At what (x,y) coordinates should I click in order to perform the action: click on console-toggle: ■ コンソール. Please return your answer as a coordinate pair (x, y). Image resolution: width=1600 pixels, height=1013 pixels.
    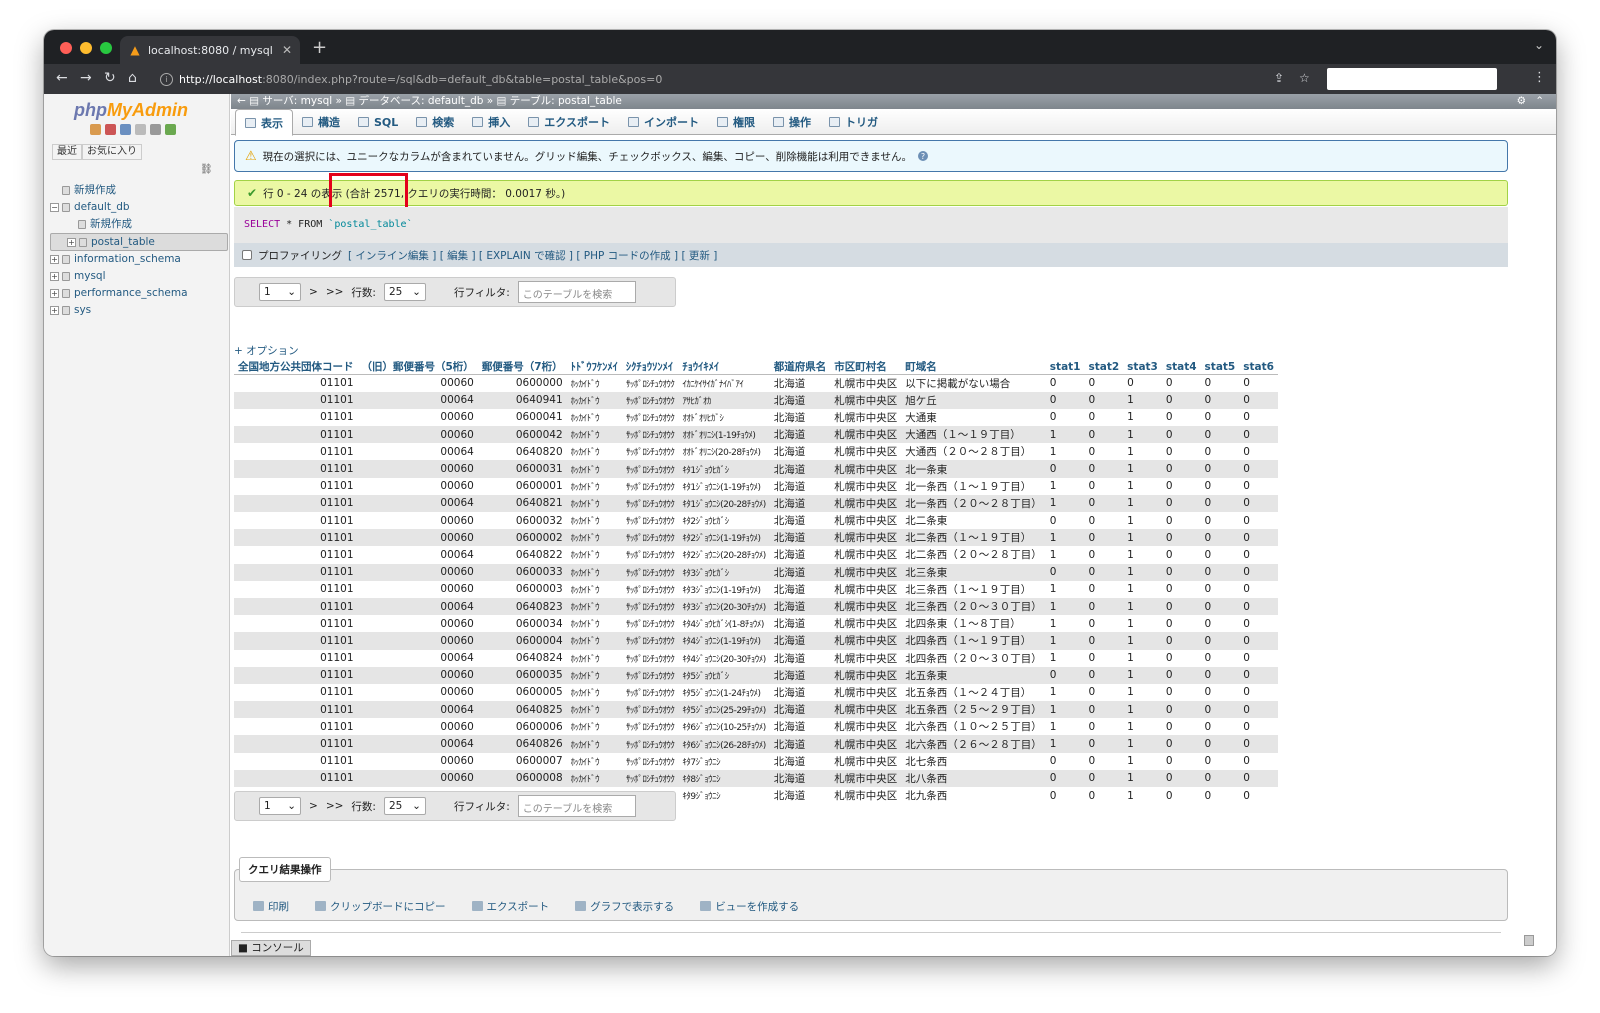
    Looking at the image, I should click on (271, 948).